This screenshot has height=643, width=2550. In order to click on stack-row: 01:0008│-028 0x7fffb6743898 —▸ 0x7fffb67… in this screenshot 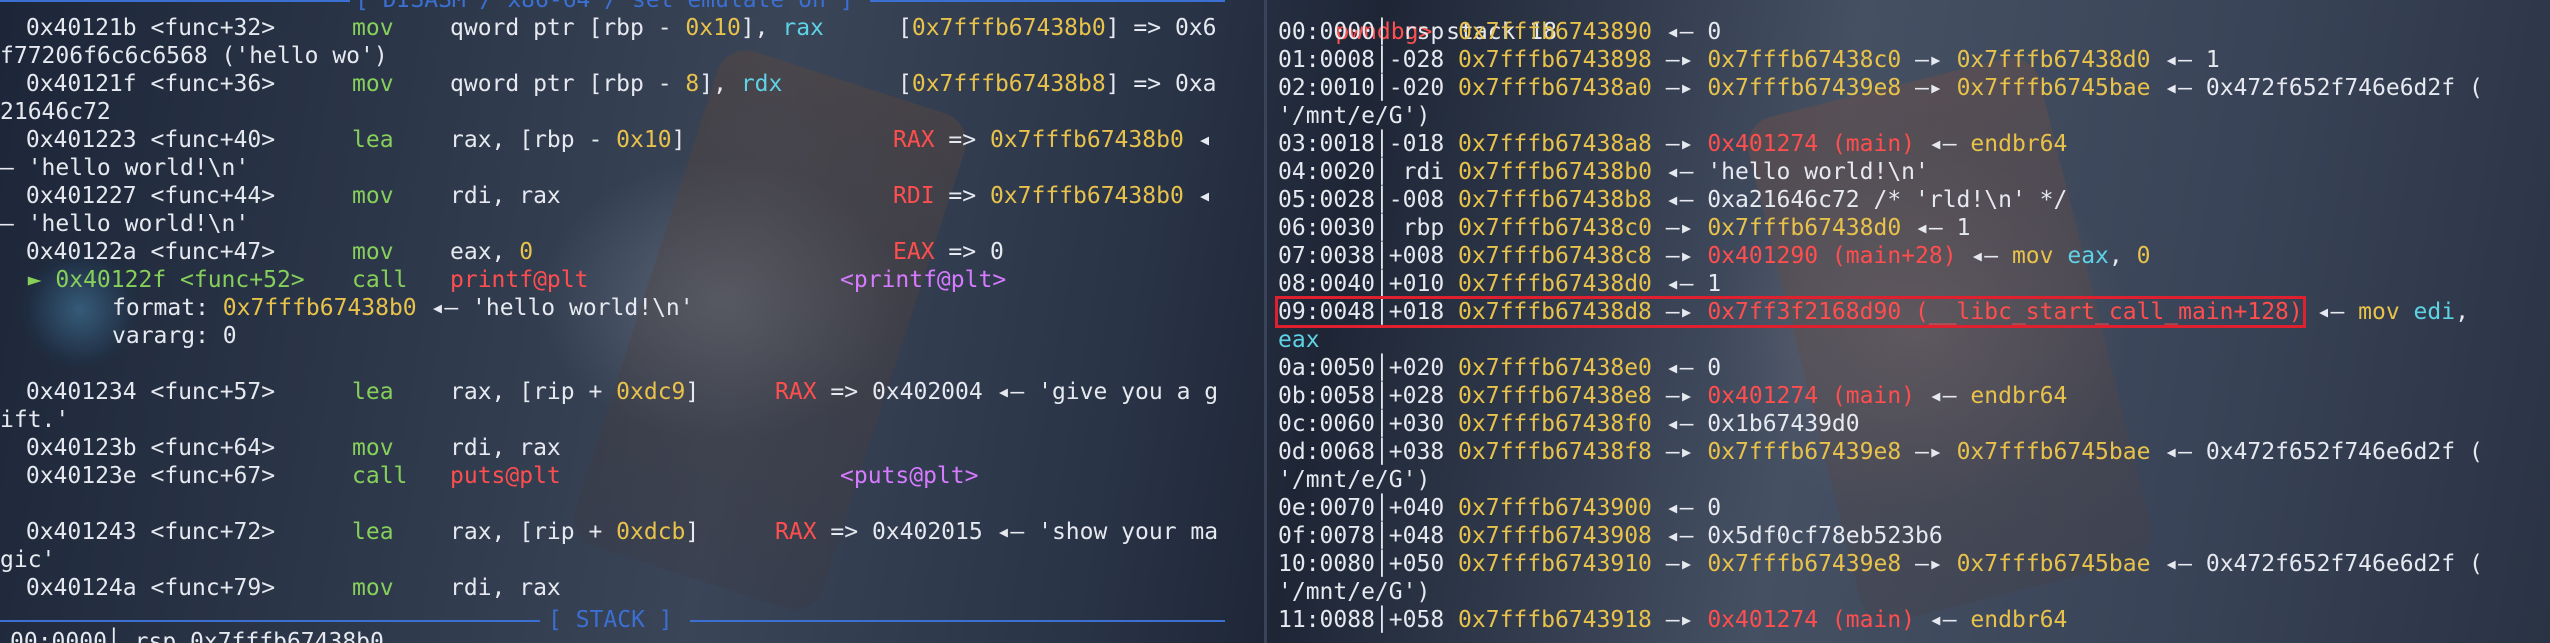, I will do `click(1749, 60)`.